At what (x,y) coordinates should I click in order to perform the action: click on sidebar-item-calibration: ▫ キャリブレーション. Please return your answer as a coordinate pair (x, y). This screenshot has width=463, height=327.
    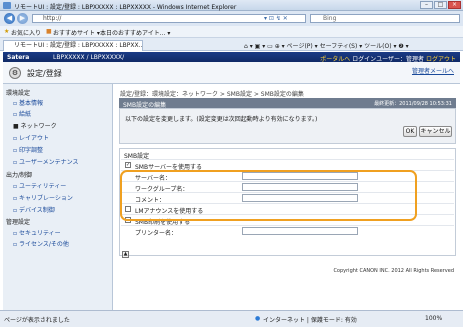
    Looking at the image, I should click on (43, 197).